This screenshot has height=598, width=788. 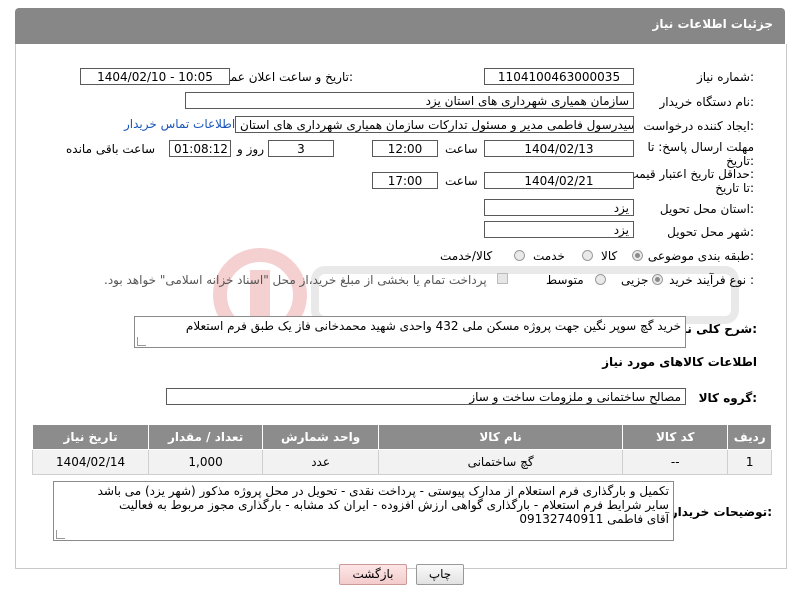 What do you see at coordinates (706, 209) in the screenshot?
I see `province-label: استان محل تحویل:` at bounding box center [706, 209].